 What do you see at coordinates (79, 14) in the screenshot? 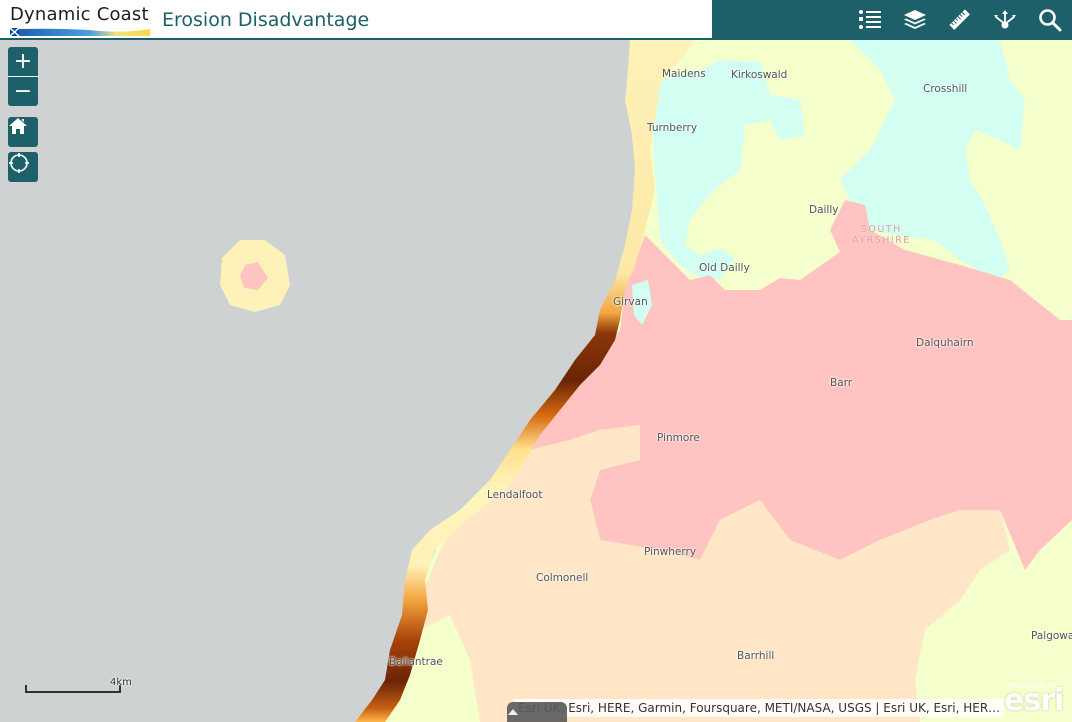
I see `logo-text: Dynamic Coast` at bounding box center [79, 14].